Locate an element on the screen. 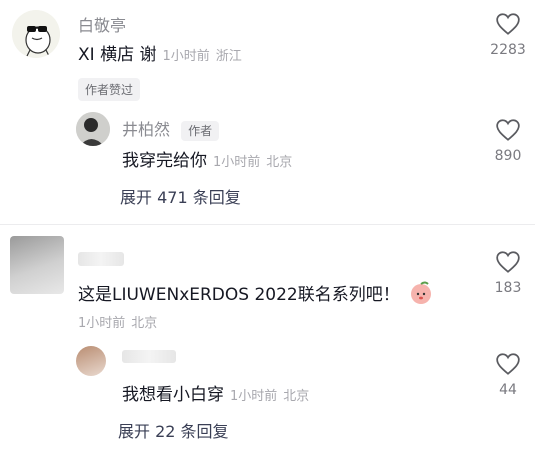  comment-author: 白敬亭 is located at coordinates (102, 24).